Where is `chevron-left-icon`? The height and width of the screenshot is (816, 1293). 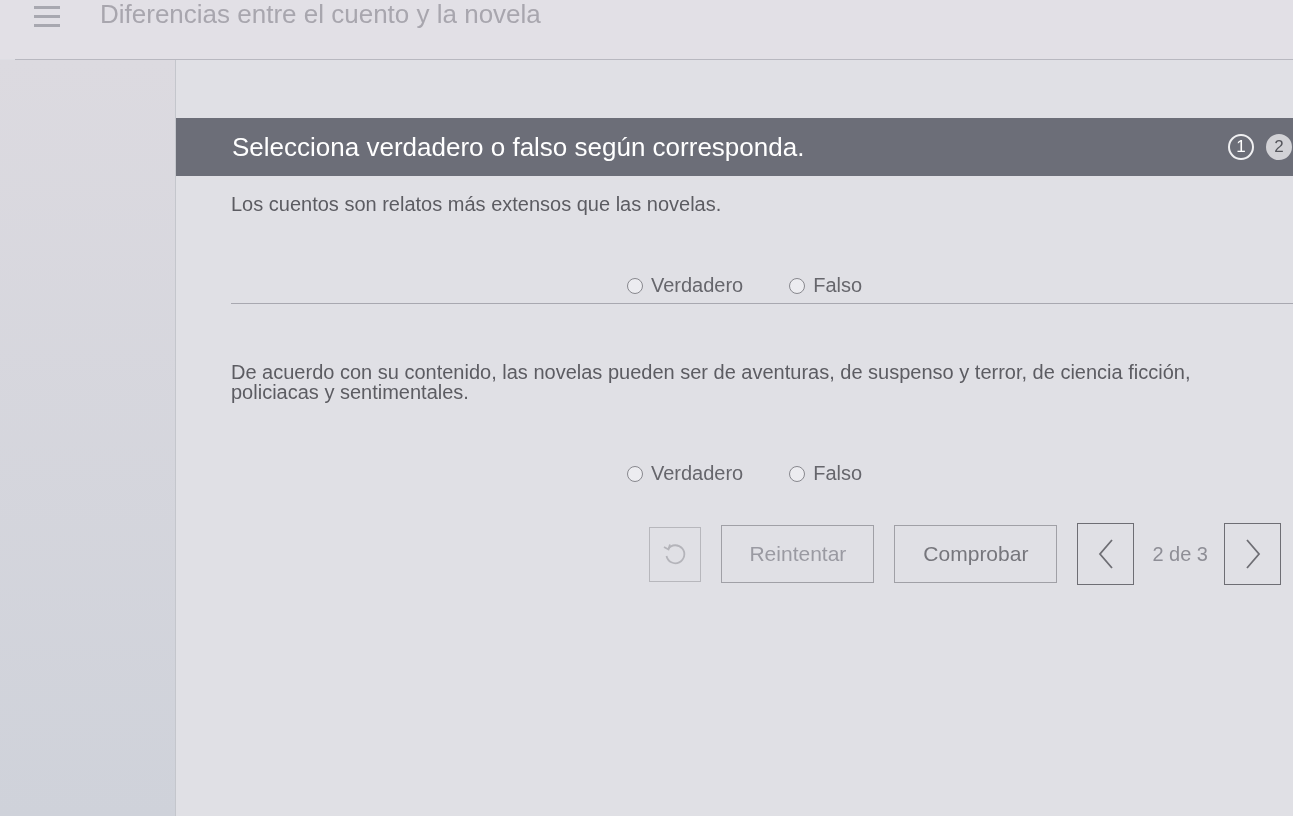
chevron-left-icon is located at coordinates (1105, 554).